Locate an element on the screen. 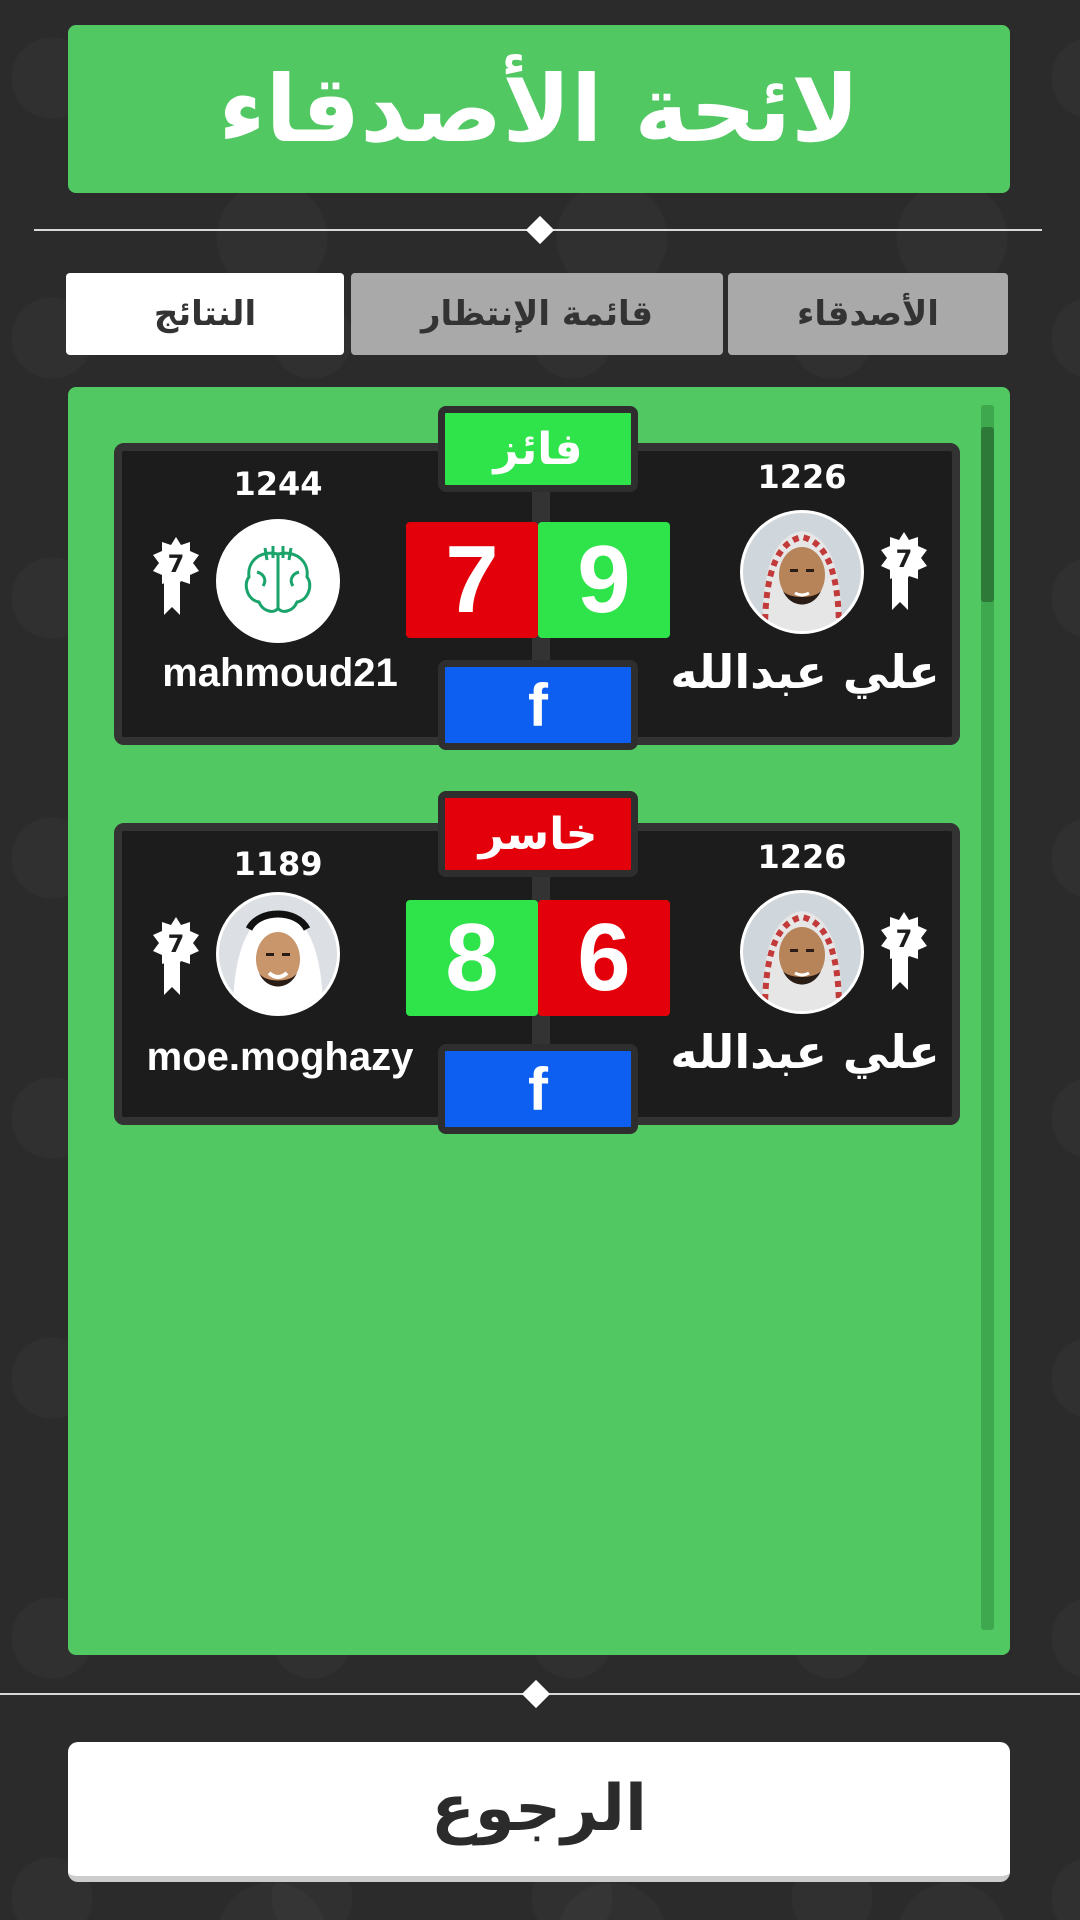 This screenshot has height=1920, width=1080. player-rating: 1244 is located at coordinates (278, 484).